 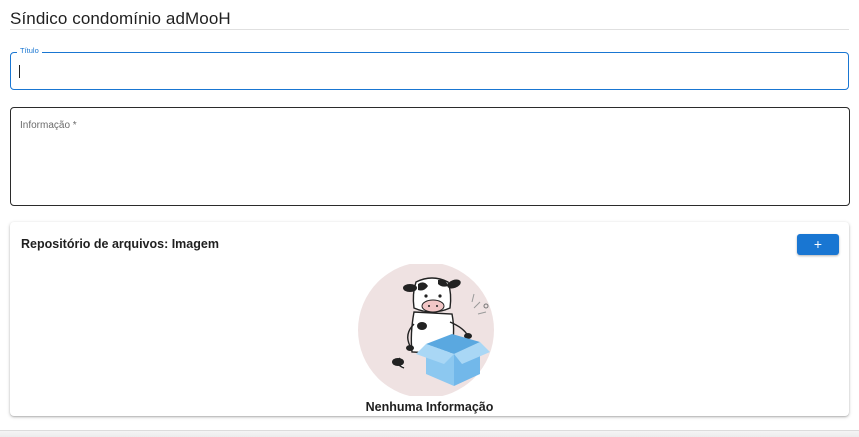 What do you see at coordinates (120, 18) in the screenshot?
I see `page-title: Síndico condomínio adMooH` at bounding box center [120, 18].